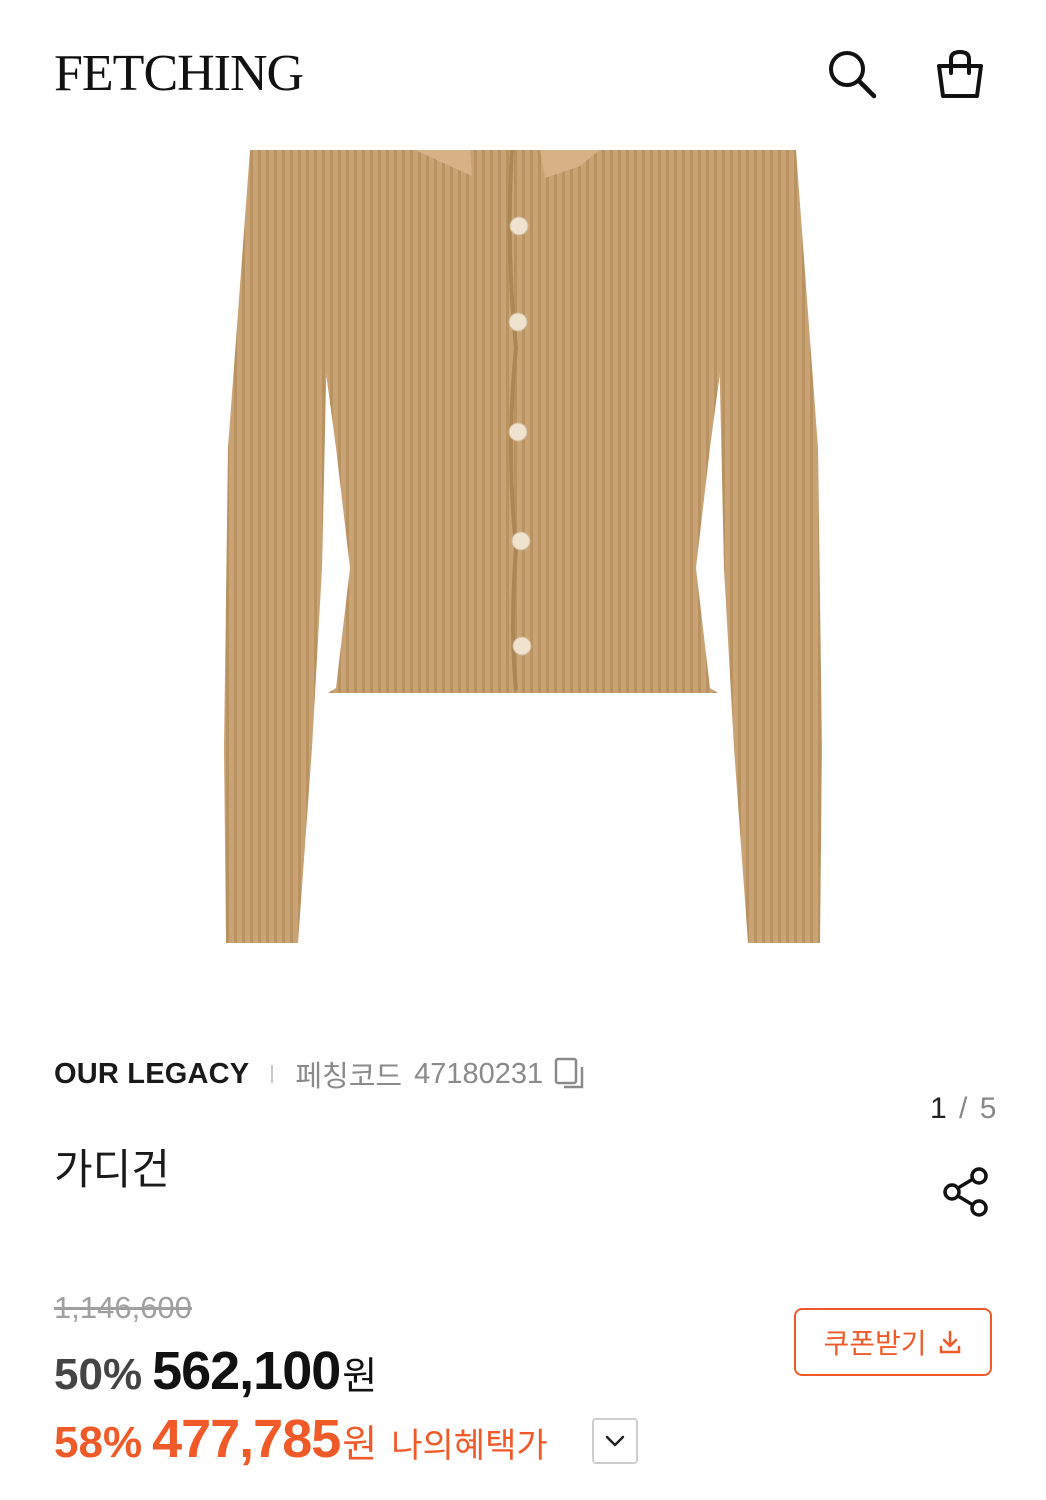 The image size is (1046, 1500). What do you see at coordinates (523, 74) in the screenshot?
I see `app-header: FETCHING` at bounding box center [523, 74].